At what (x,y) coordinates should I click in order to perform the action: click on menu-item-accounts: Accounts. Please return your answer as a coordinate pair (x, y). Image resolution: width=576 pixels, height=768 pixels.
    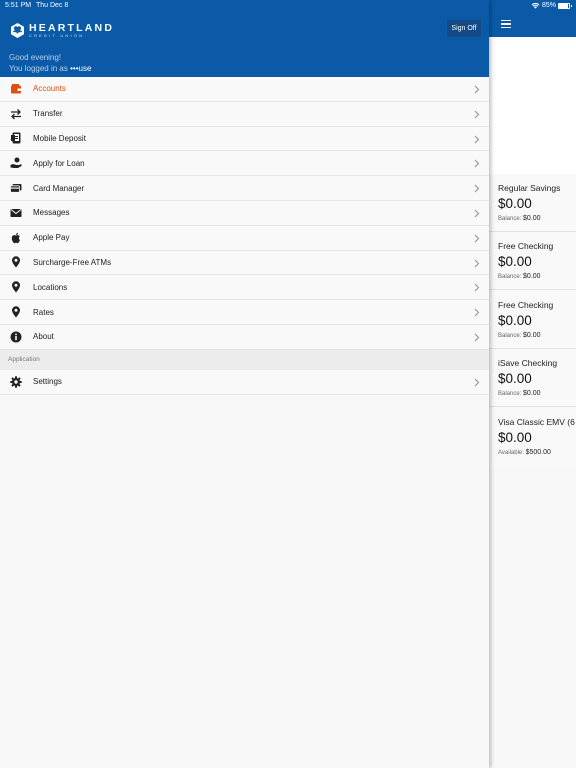
    Looking at the image, I should click on (244, 89).